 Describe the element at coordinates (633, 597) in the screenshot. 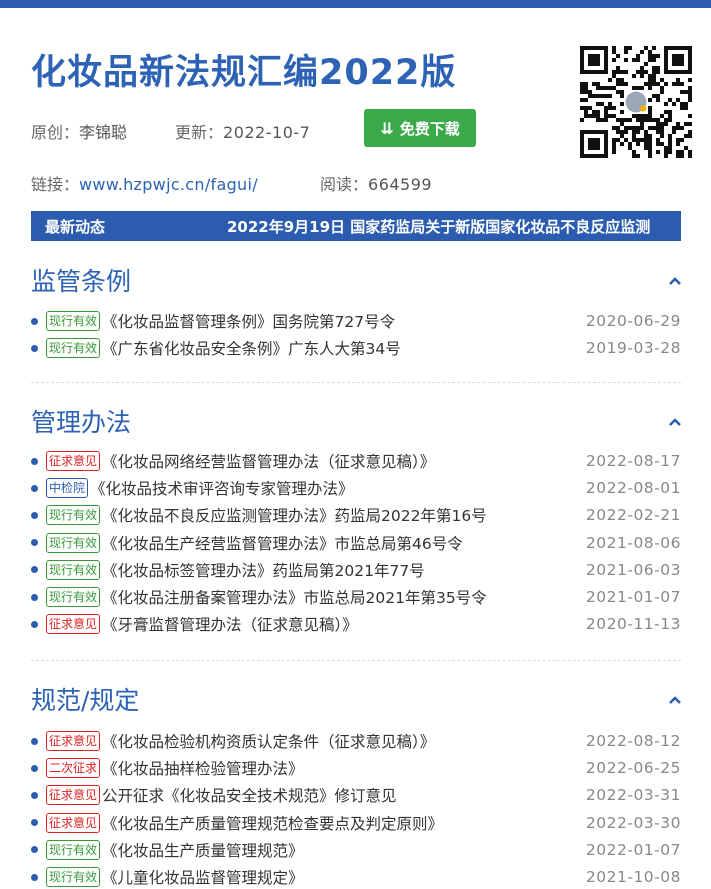

I see `item-date: 2021-01-07` at that location.